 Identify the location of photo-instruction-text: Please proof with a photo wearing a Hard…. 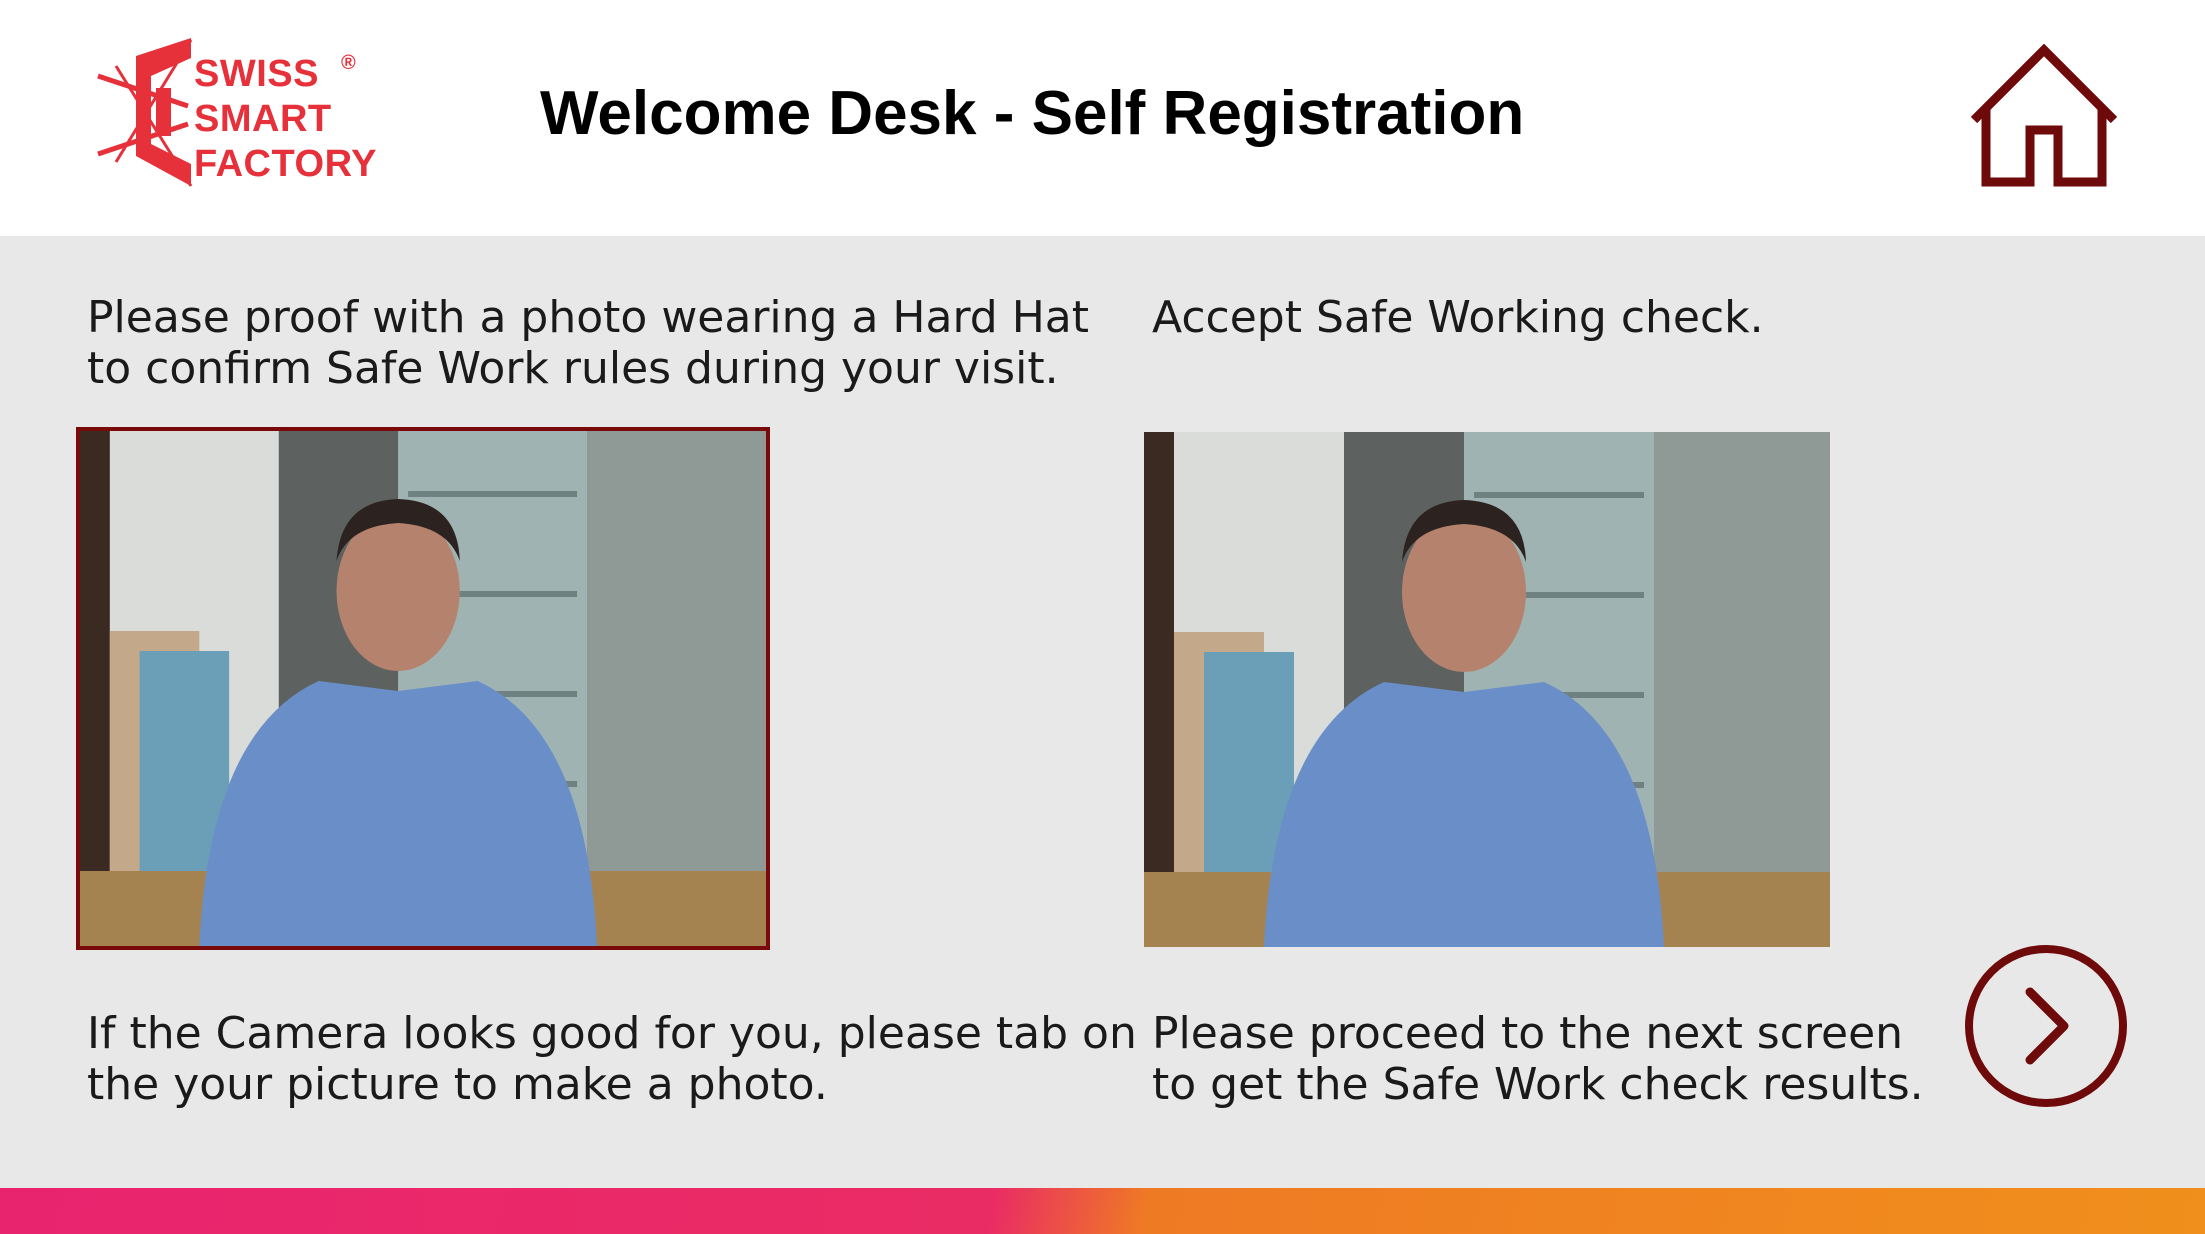
(588, 343).